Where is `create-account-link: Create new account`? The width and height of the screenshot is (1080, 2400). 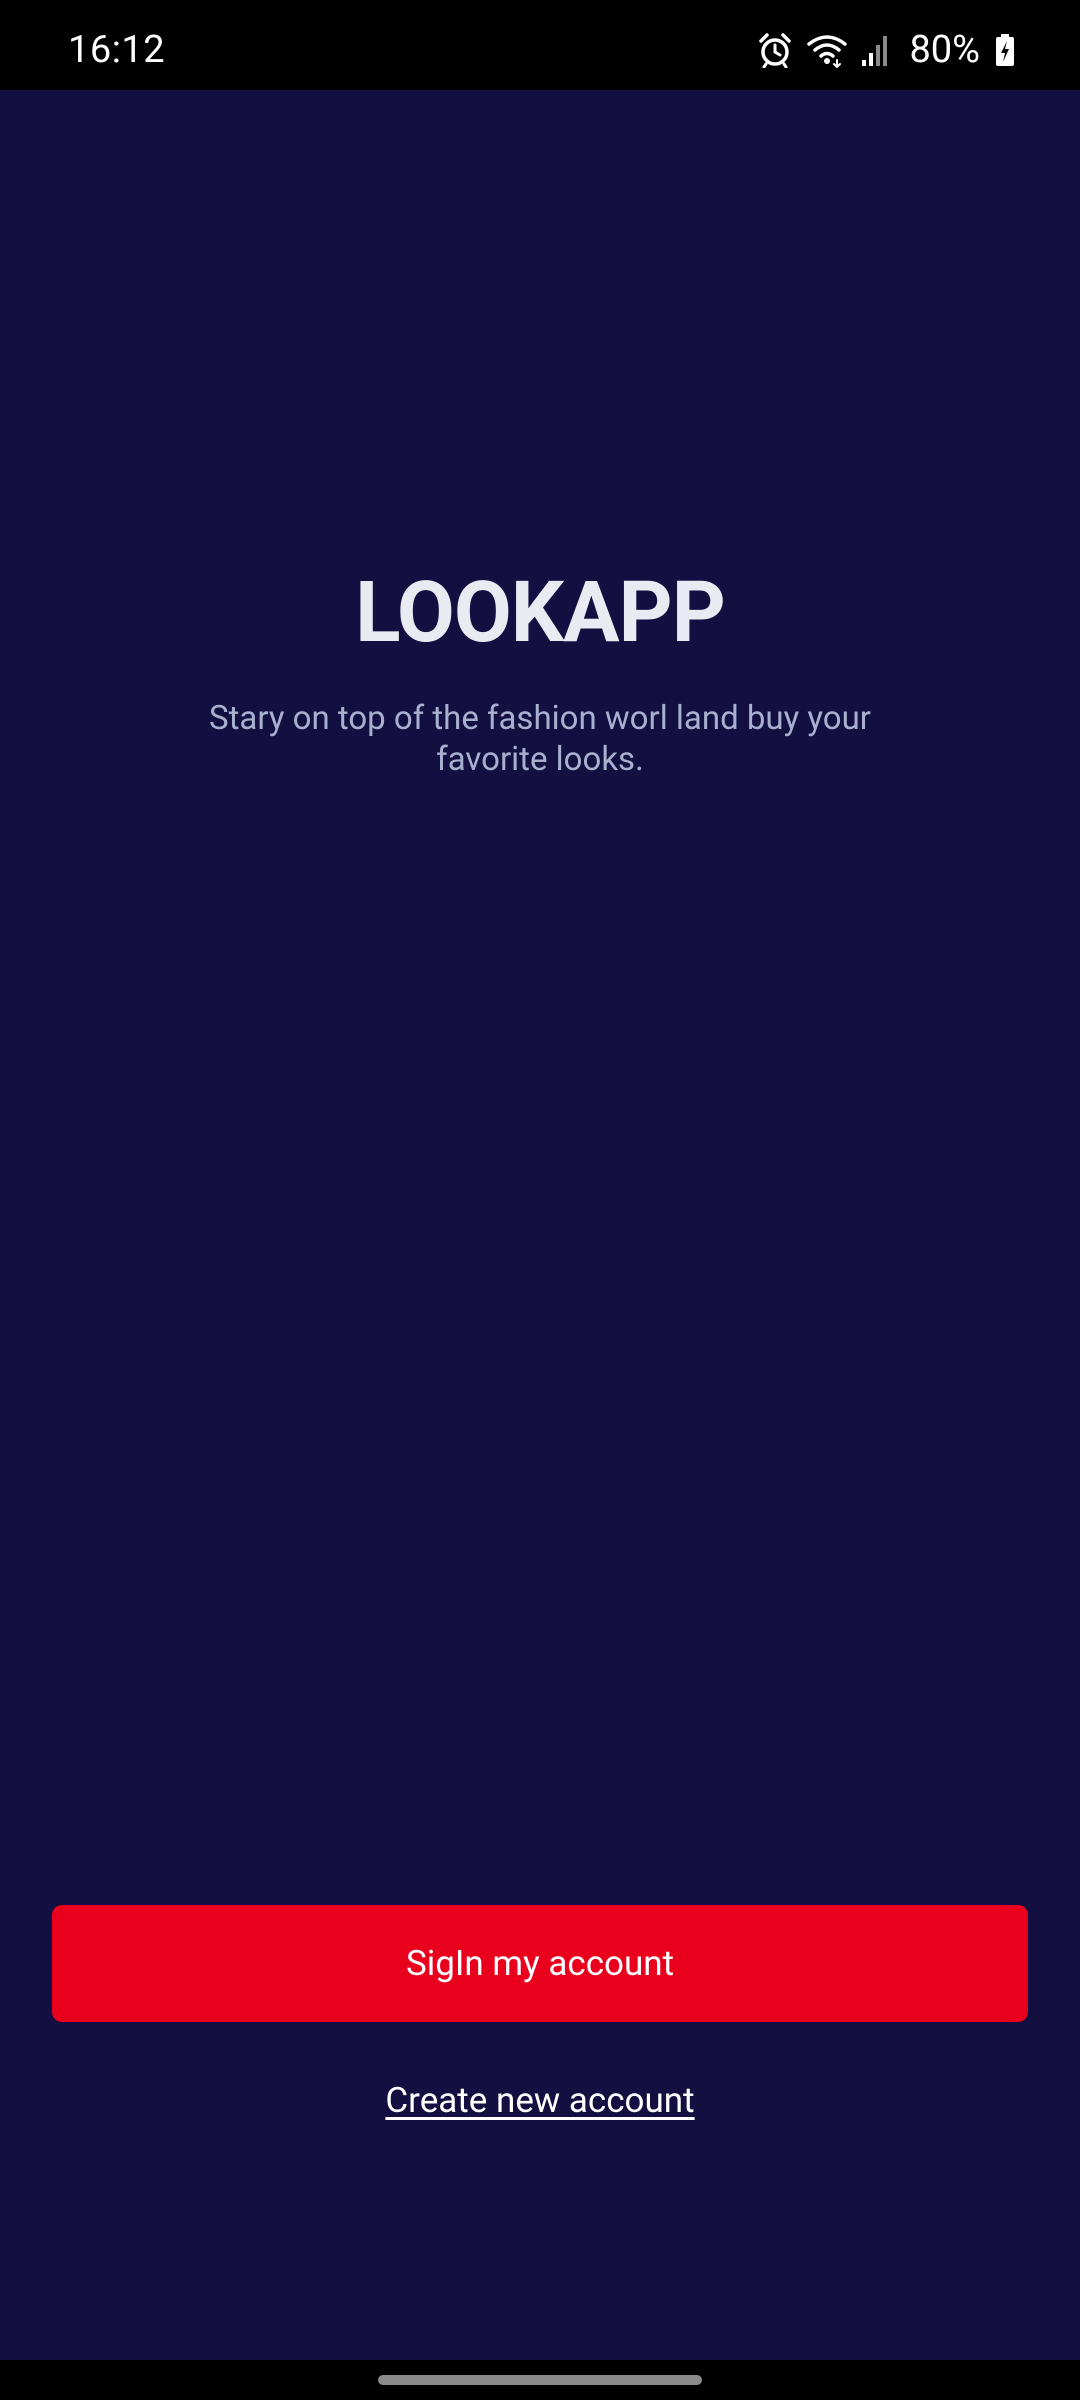
create-account-link: Create new account is located at coordinates (540, 2100).